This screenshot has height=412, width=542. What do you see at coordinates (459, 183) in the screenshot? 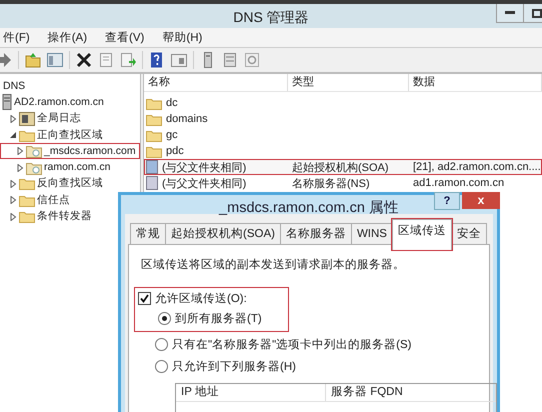
I see `table-cell-text: ad1.ramon.com.cn` at bounding box center [459, 183].